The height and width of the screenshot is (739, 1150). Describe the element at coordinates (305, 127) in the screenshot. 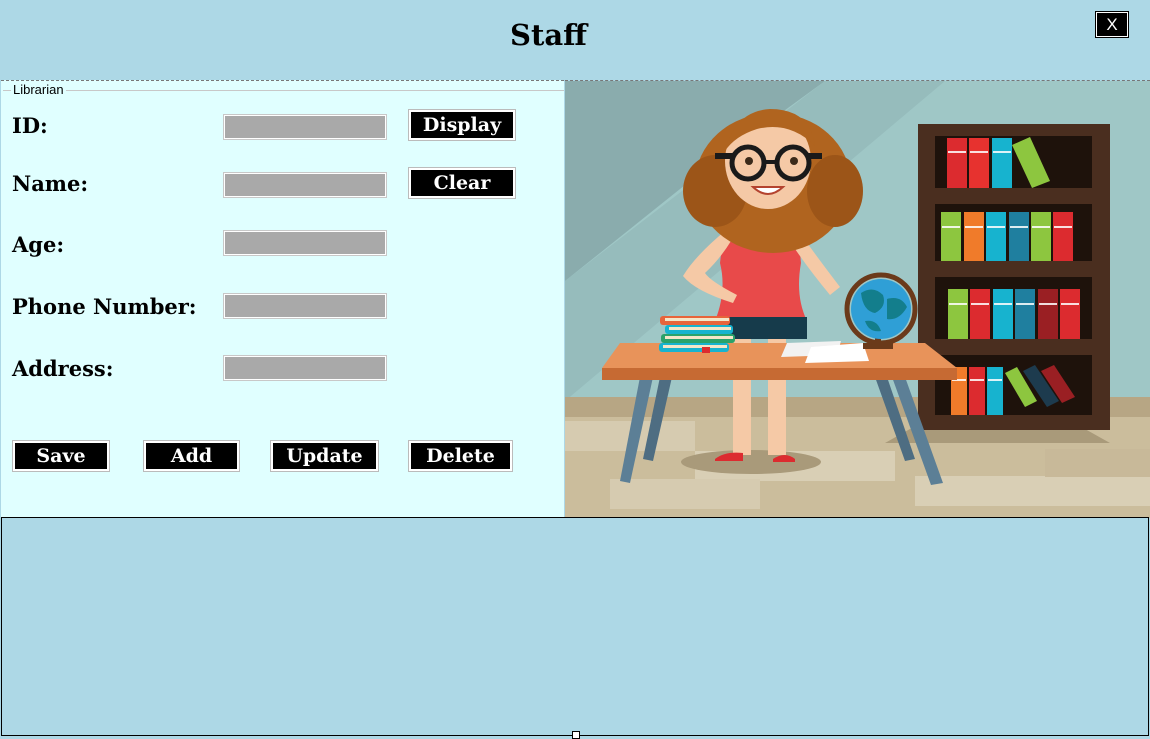

I see `id-field` at that location.